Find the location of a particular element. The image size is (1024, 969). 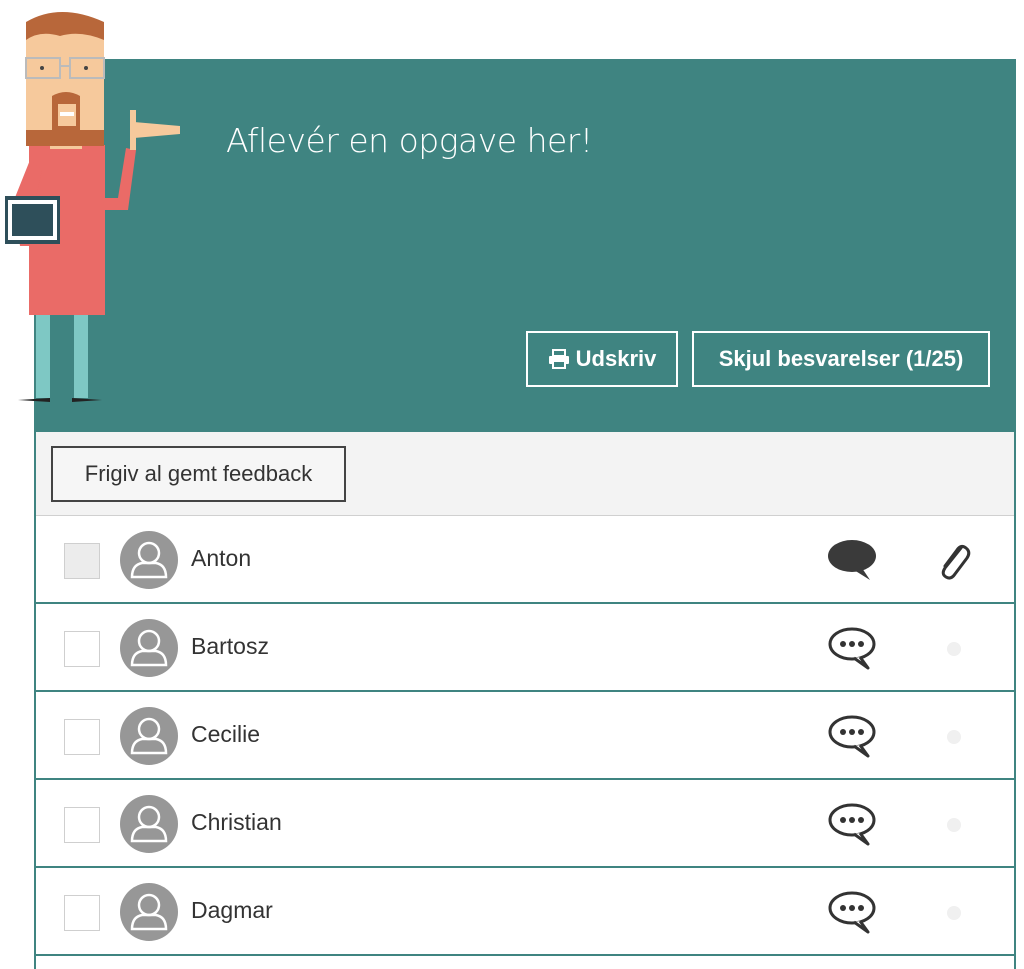

paperclip-icon is located at coordinates (953, 560).